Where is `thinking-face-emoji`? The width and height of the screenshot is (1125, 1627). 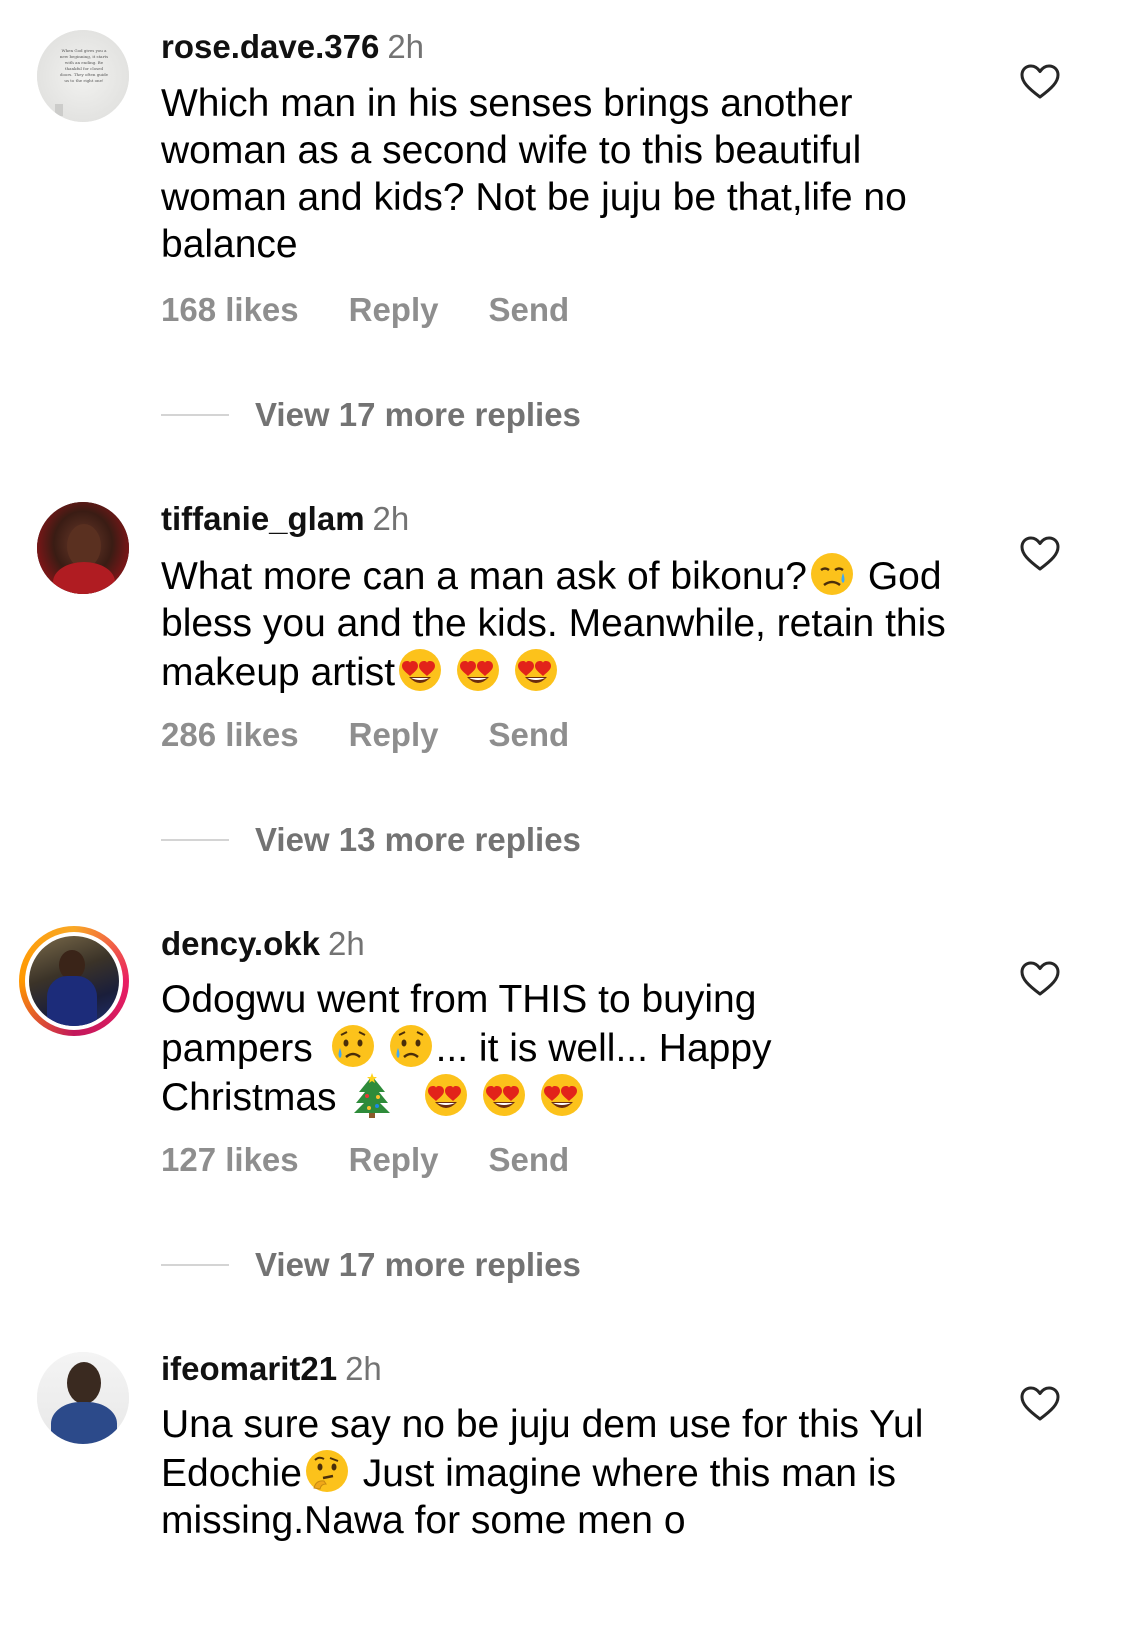
thinking-face-emoji is located at coordinates (327, 1471).